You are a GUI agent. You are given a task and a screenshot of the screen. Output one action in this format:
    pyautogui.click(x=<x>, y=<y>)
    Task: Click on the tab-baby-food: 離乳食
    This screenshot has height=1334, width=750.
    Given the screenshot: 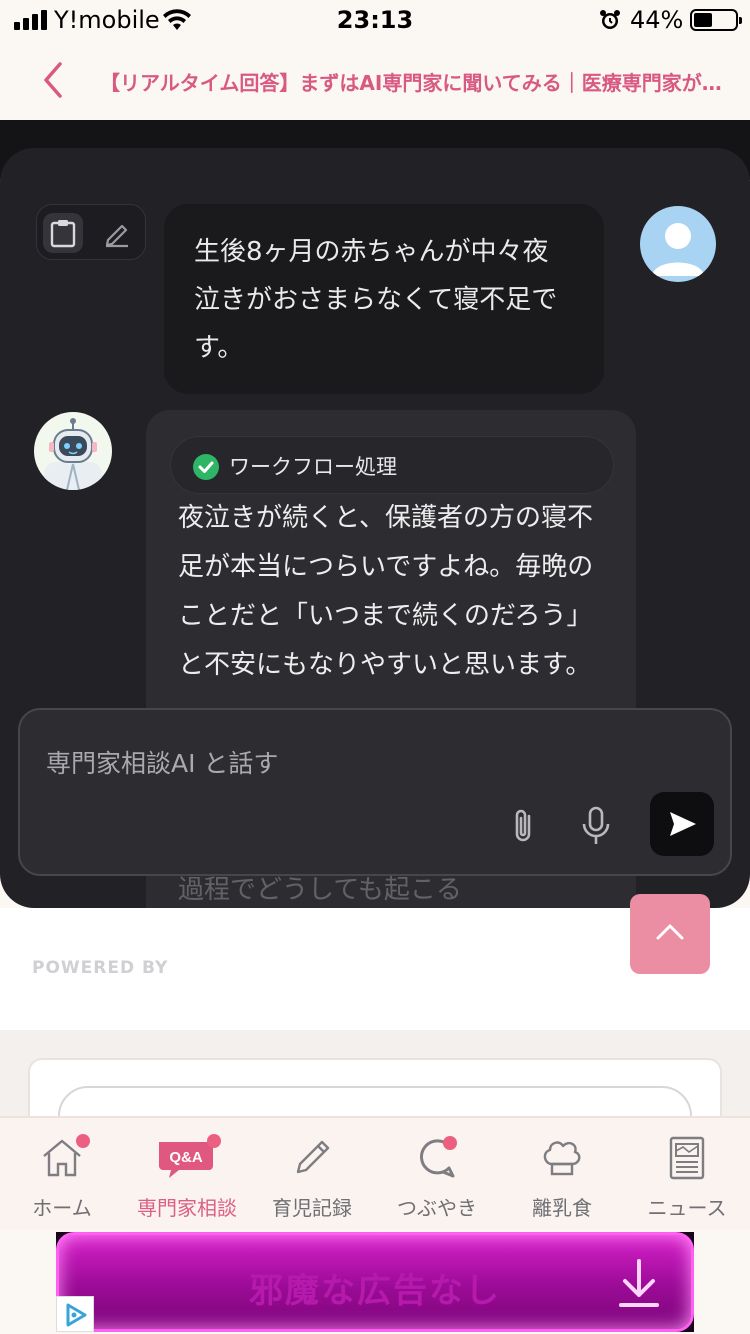 What is the action you would take?
    pyautogui.click(x=562, y=1182)
    